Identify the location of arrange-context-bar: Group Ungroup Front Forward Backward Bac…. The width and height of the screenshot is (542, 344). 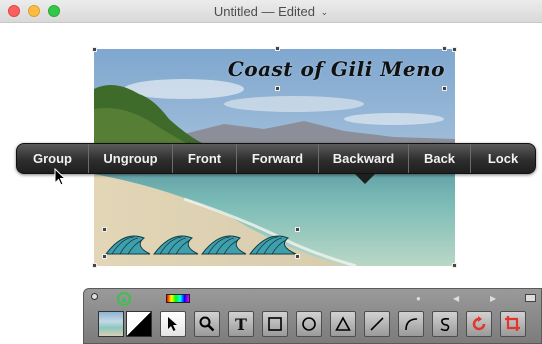
(276, 158).